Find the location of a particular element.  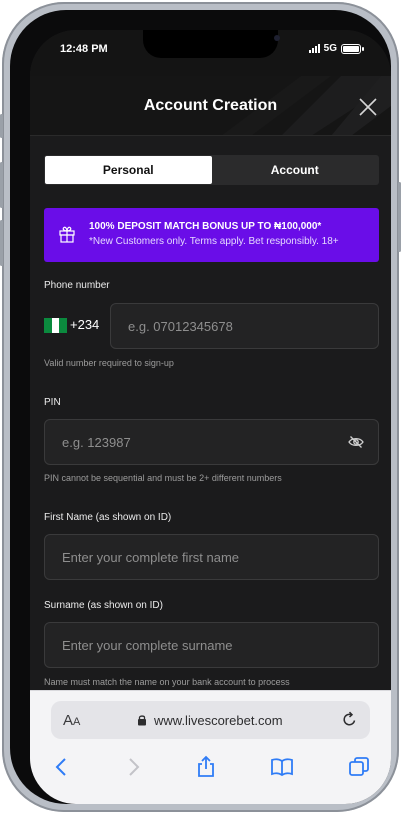

surname-input: Enter your complete surname is located at coordinates (211, 645).